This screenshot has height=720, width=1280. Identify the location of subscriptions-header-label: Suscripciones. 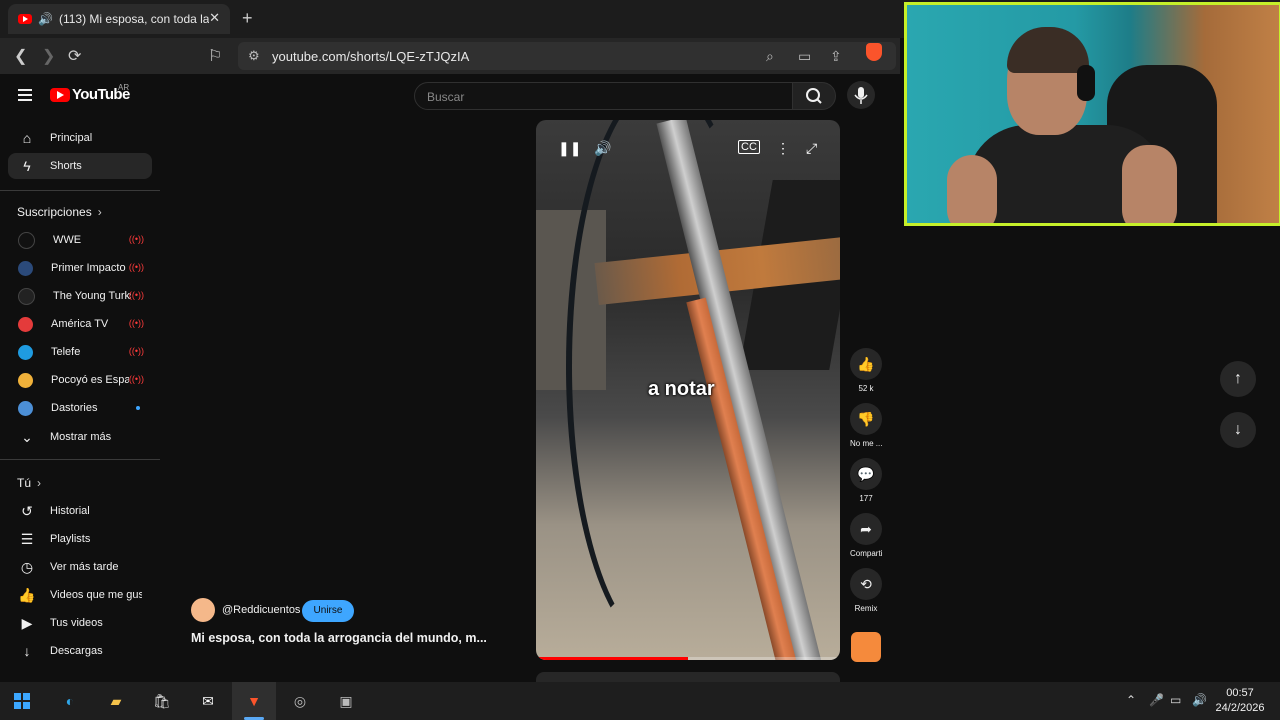
(54, 212).